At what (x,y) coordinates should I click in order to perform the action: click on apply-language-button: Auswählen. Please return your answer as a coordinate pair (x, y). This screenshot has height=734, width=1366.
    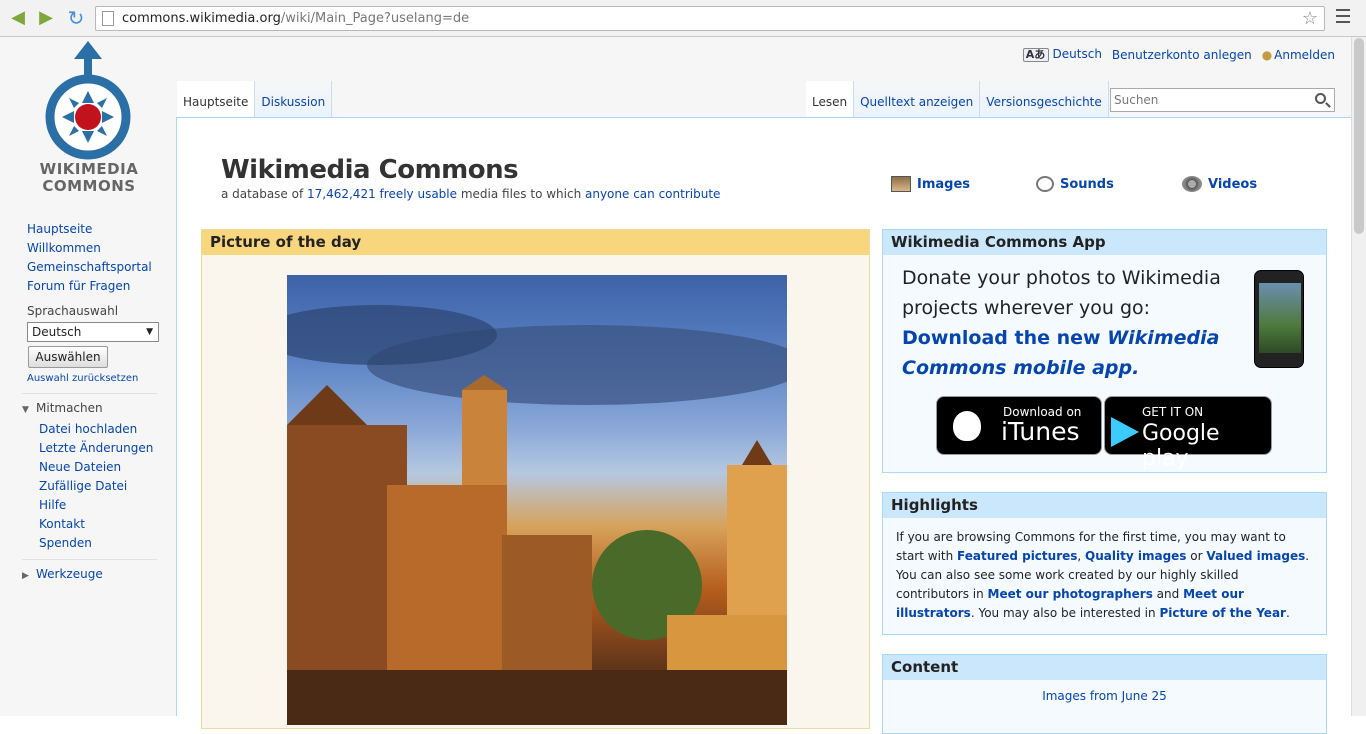
    Looking at the image, I should click on (68, 357).